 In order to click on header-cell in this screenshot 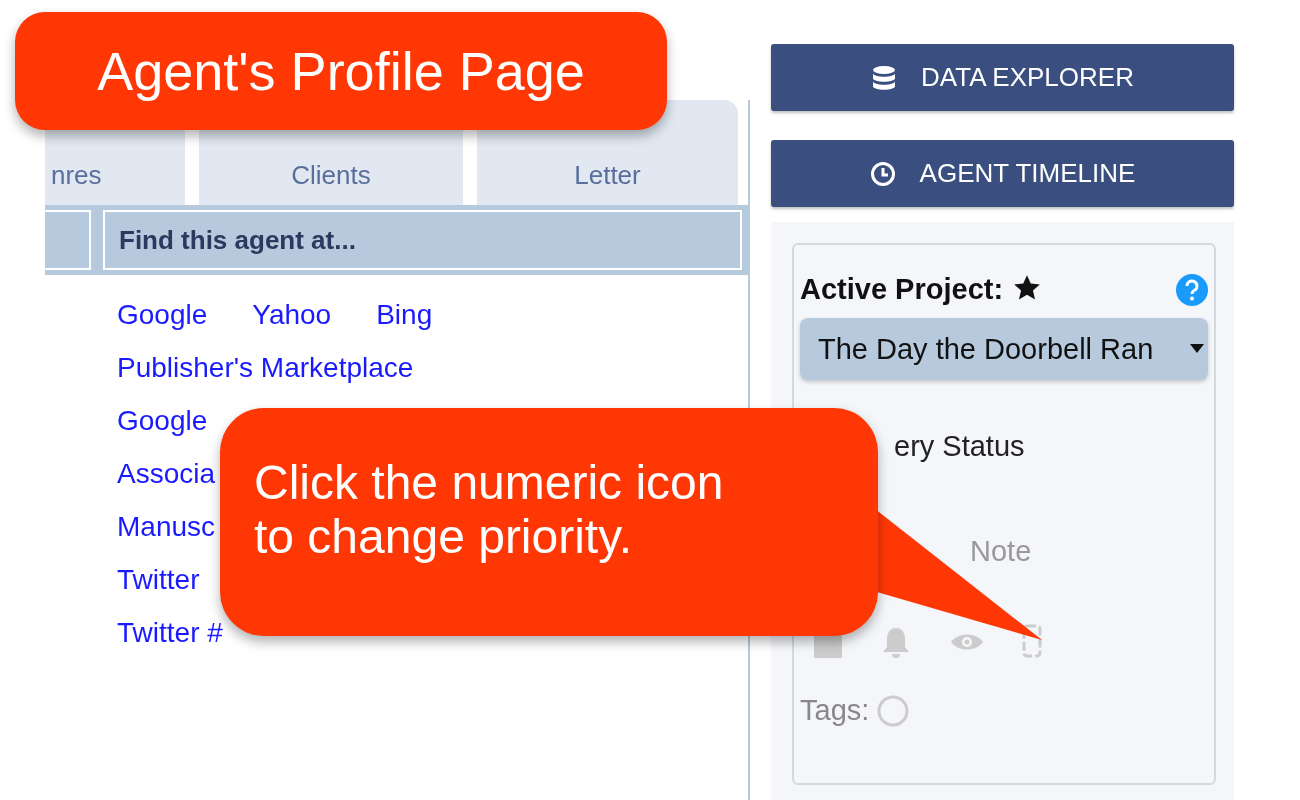, I will do `click(68, 240)`.